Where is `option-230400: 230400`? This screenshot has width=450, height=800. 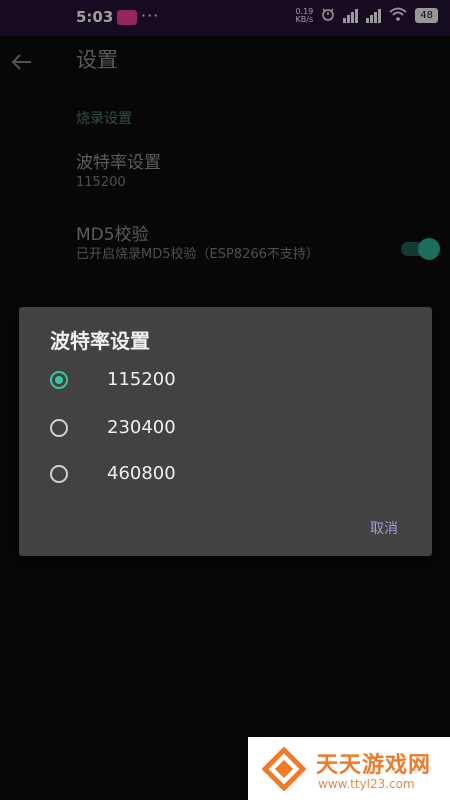
option-230400: 230400 is located at coordinates (225, 430).